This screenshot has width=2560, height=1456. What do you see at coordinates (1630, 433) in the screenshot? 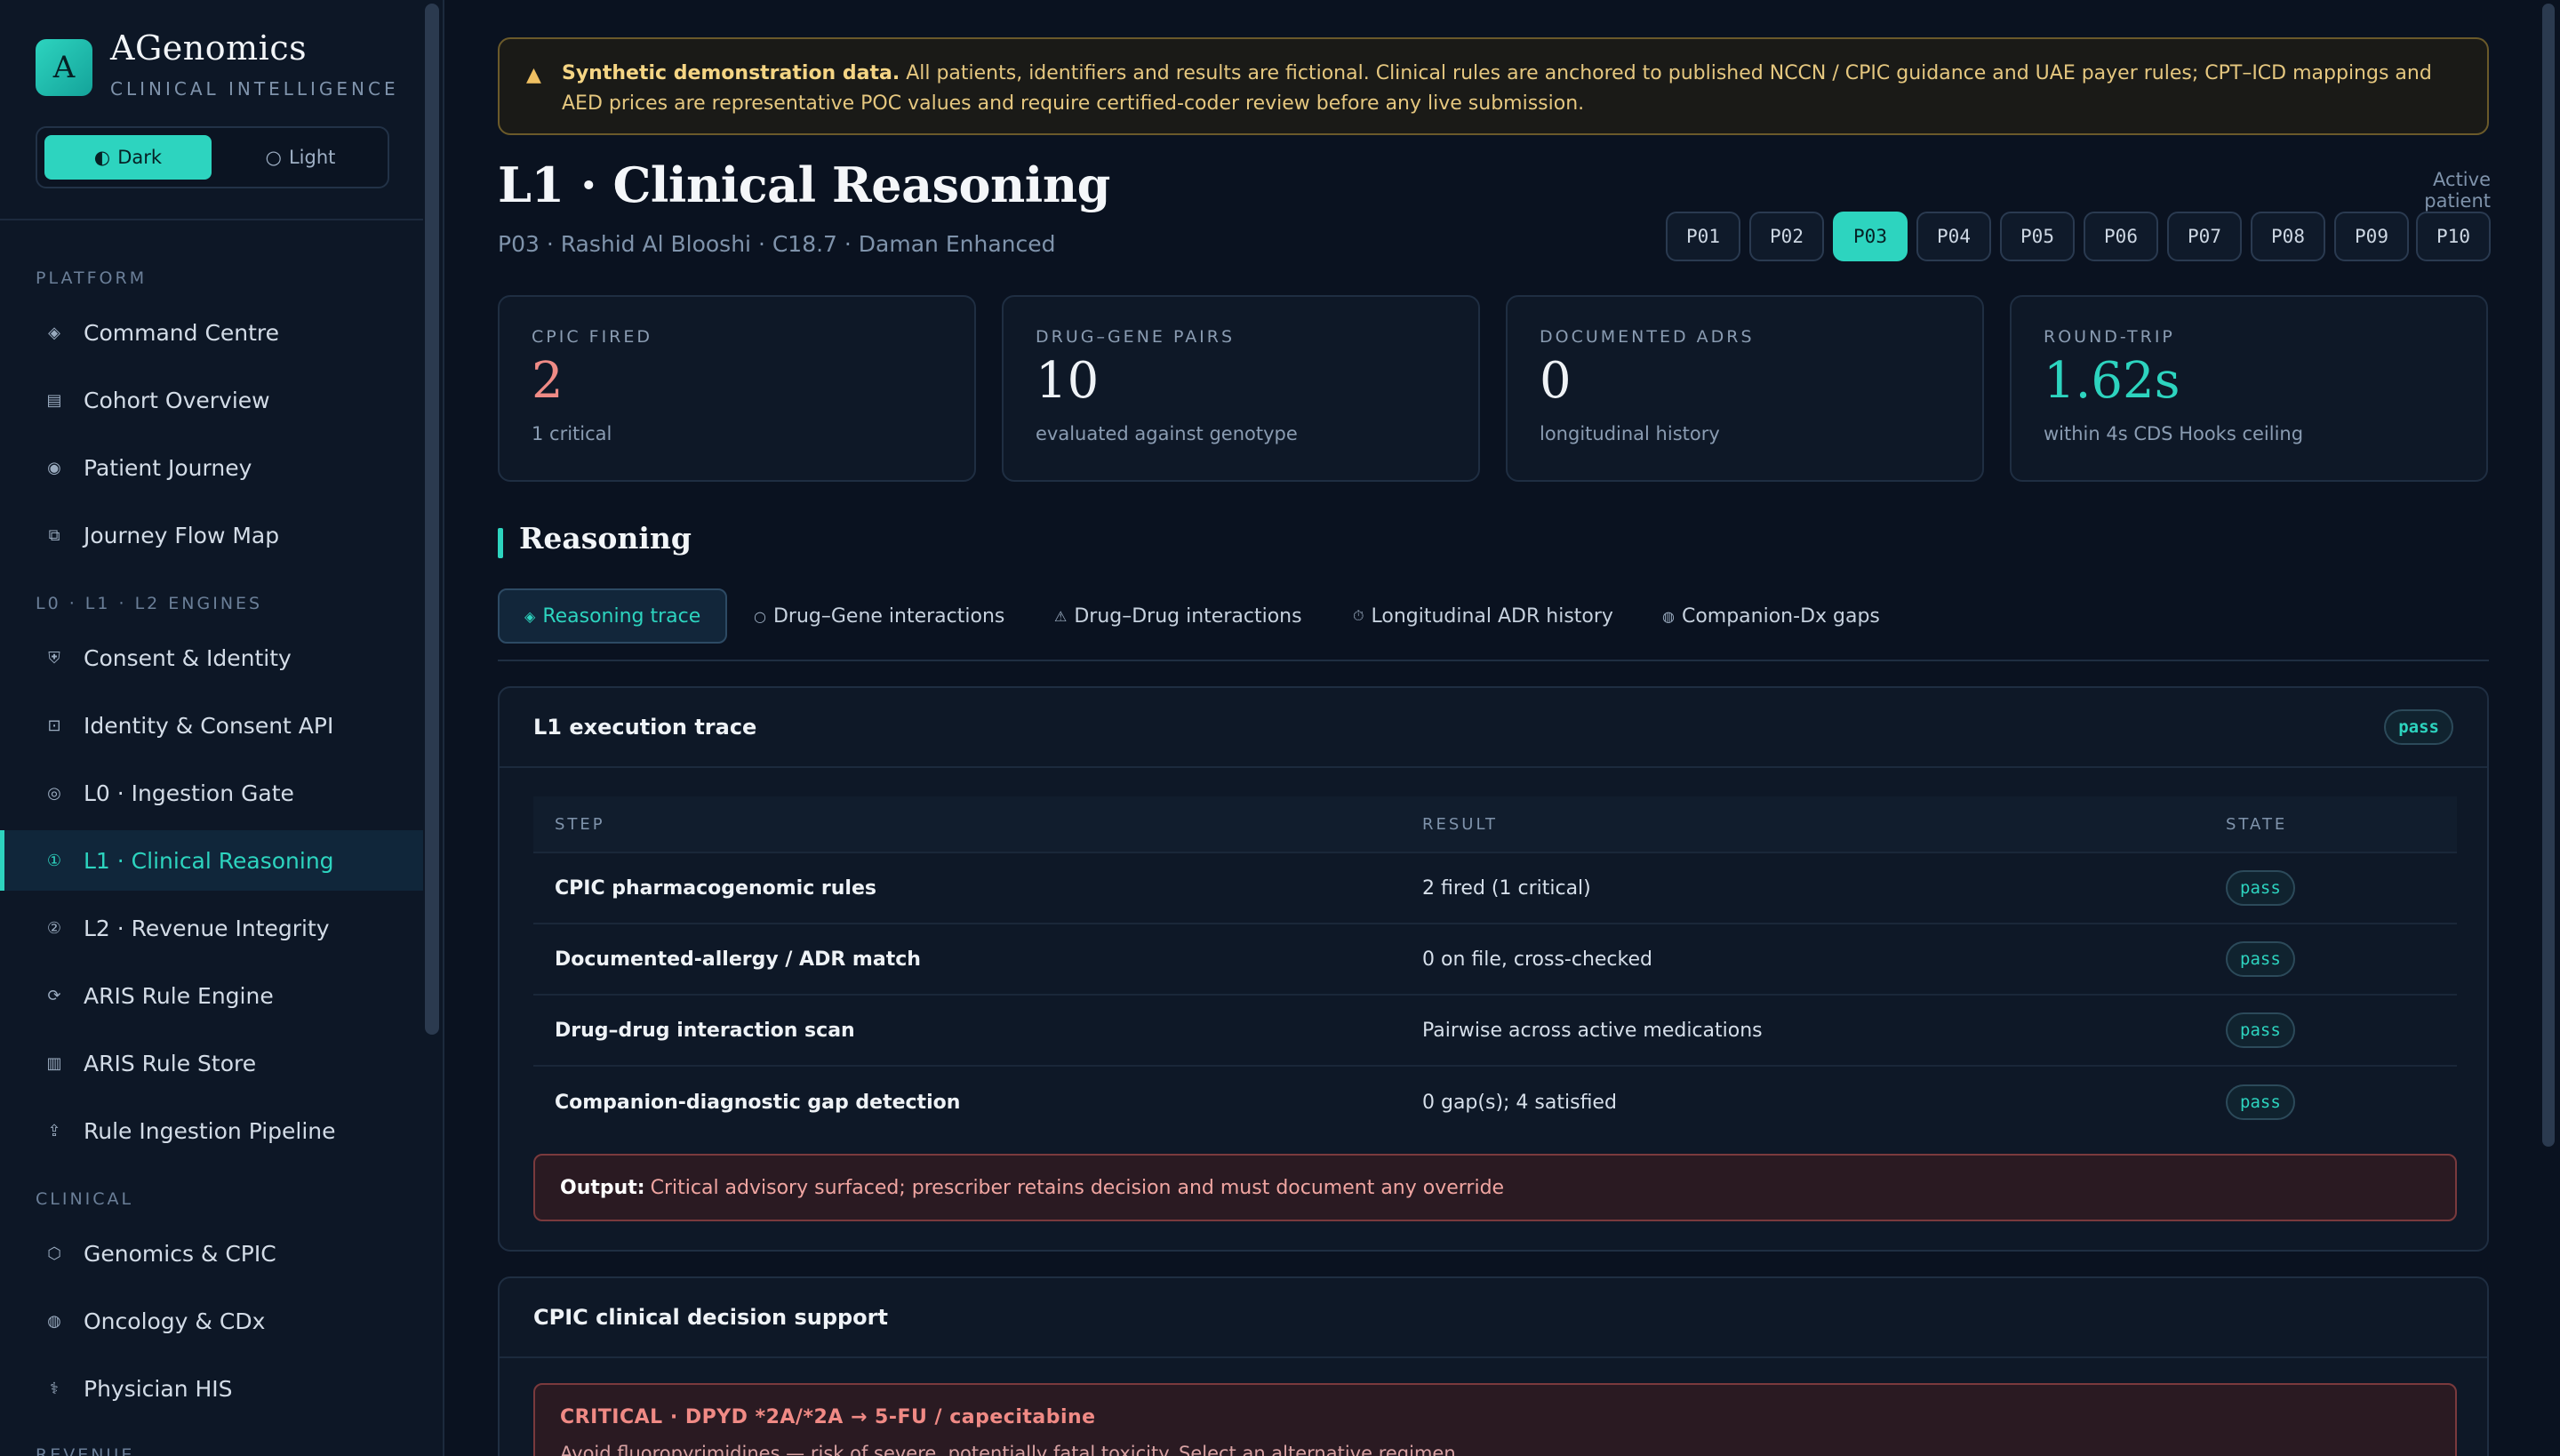
I see `stat-note: longitudinal history` at bounding box center [1630, 433].